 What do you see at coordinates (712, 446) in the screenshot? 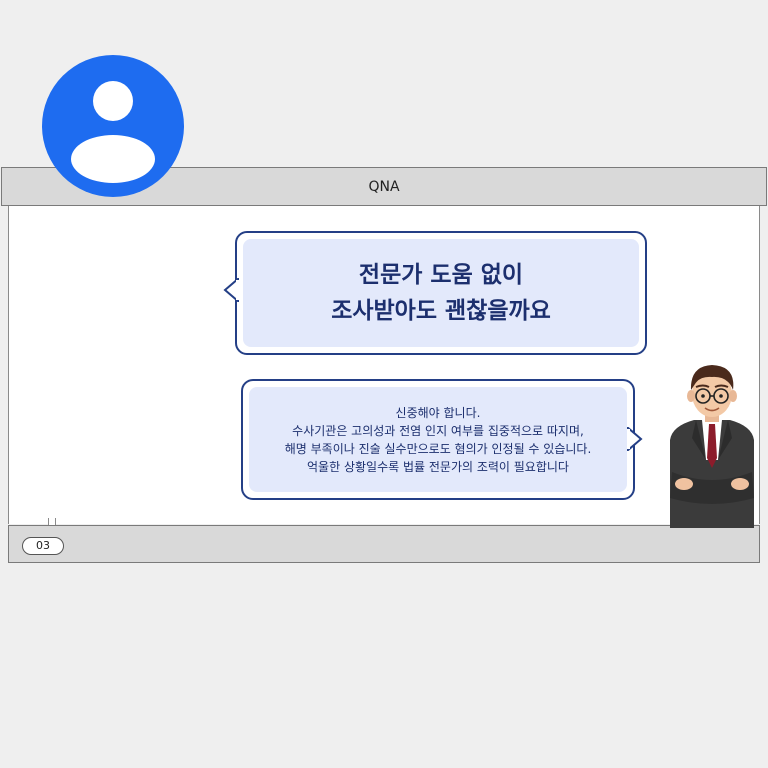
I see `lawyer-illustration` at bounding box center [712, 446].